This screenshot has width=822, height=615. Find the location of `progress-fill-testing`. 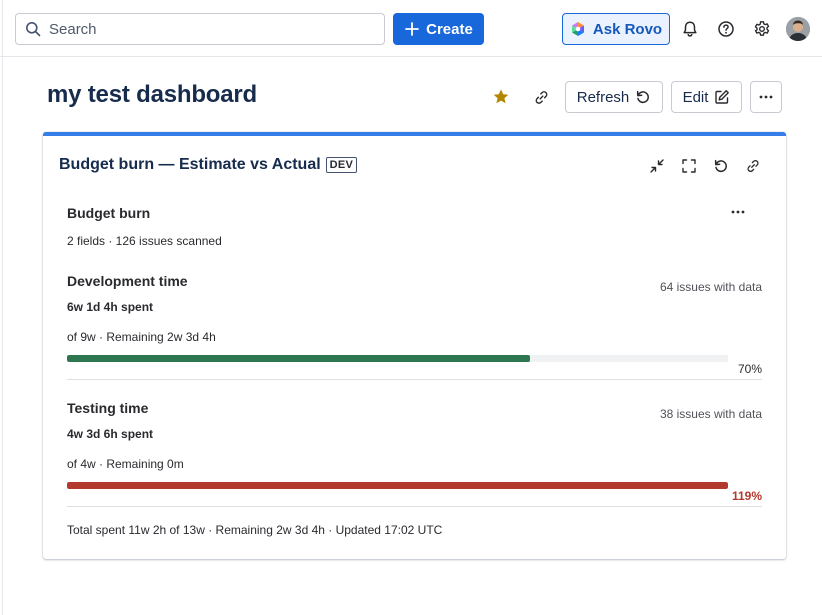

progress-fill-testing is located at coordinates (397, 485).